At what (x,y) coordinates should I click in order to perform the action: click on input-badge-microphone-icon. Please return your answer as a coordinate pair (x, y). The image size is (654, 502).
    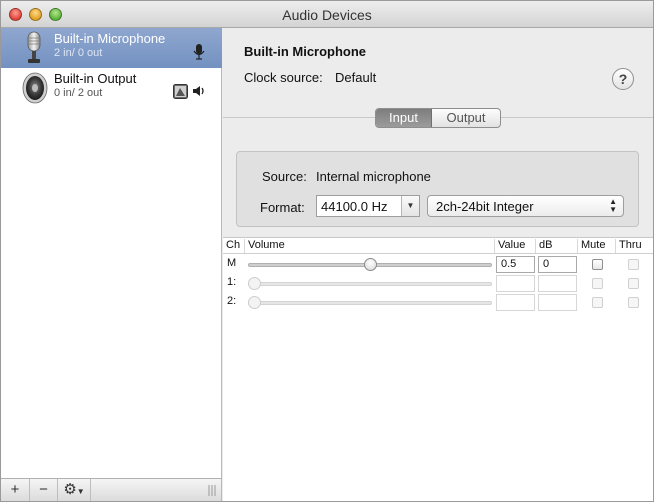
    Looking at the image, I should click on (199, 52).